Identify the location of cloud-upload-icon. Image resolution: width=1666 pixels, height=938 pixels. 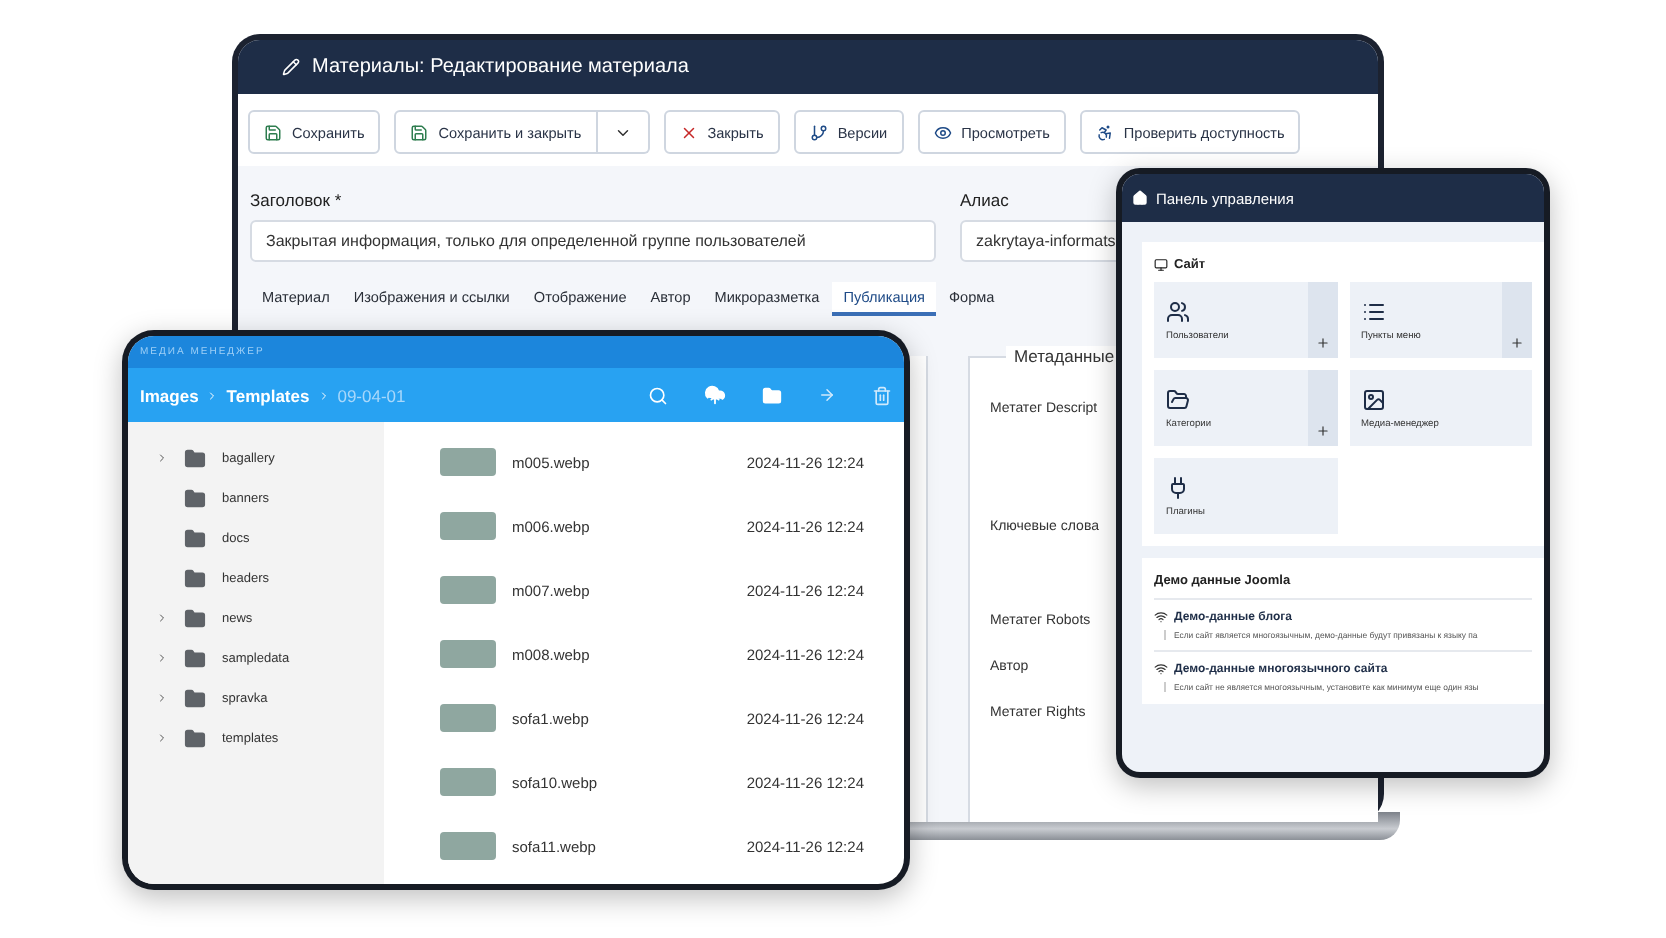
(715, 395).